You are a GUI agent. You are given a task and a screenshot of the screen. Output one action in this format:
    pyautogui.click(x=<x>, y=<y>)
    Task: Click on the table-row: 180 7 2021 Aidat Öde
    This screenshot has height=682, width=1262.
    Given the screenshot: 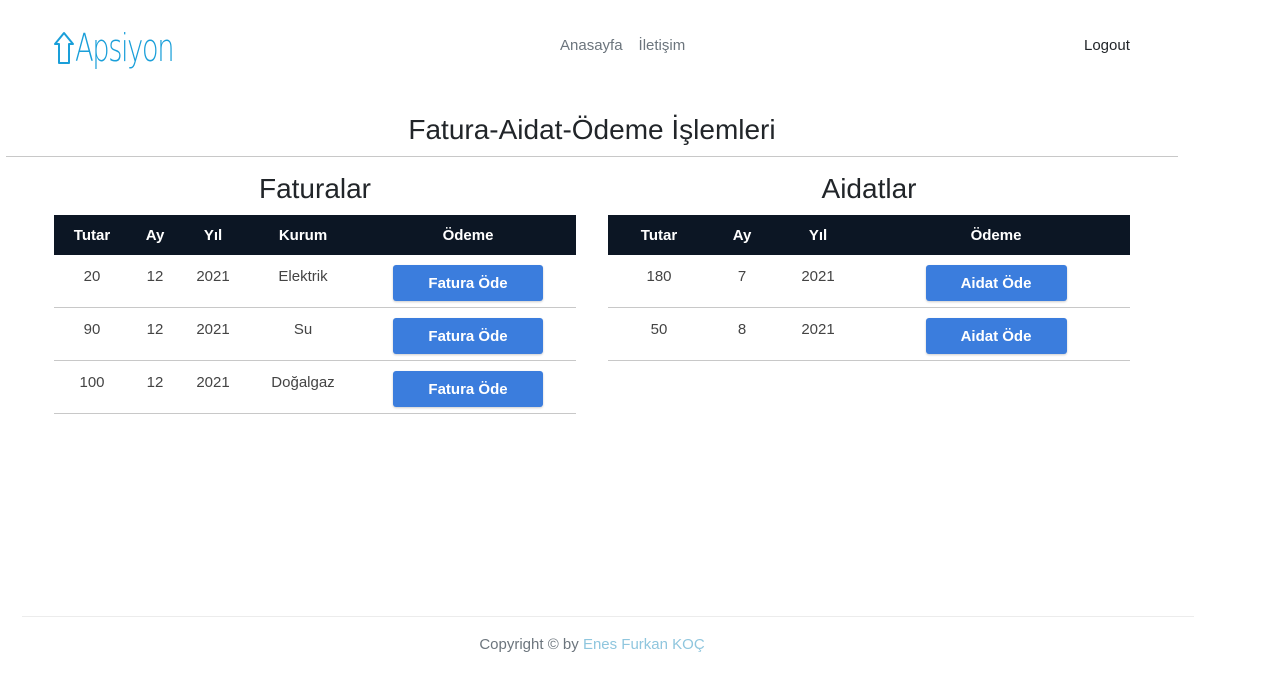 What is the action you would take?
    pyautogui.click(x=869, y=281)
    